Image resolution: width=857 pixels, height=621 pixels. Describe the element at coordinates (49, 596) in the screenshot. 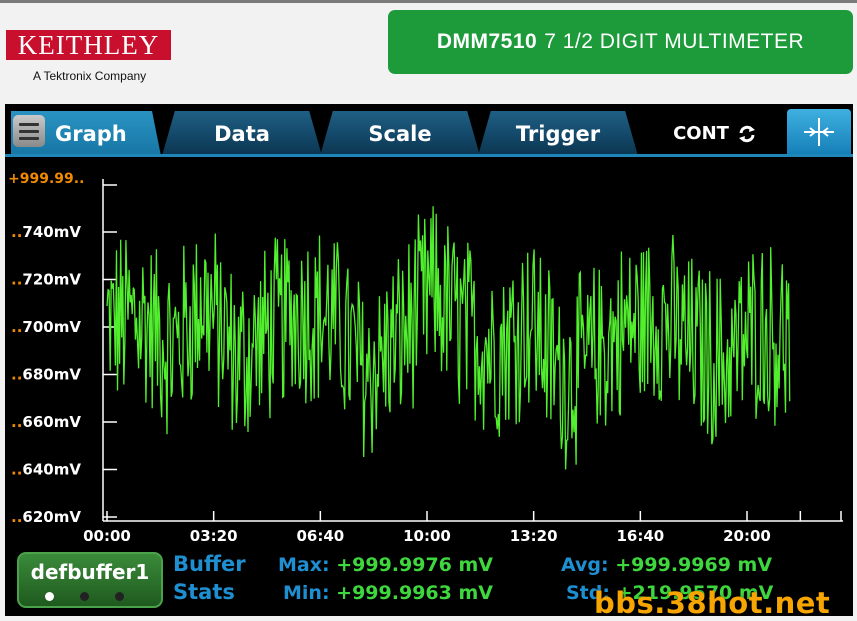

I see `page-dot-active` at that location.